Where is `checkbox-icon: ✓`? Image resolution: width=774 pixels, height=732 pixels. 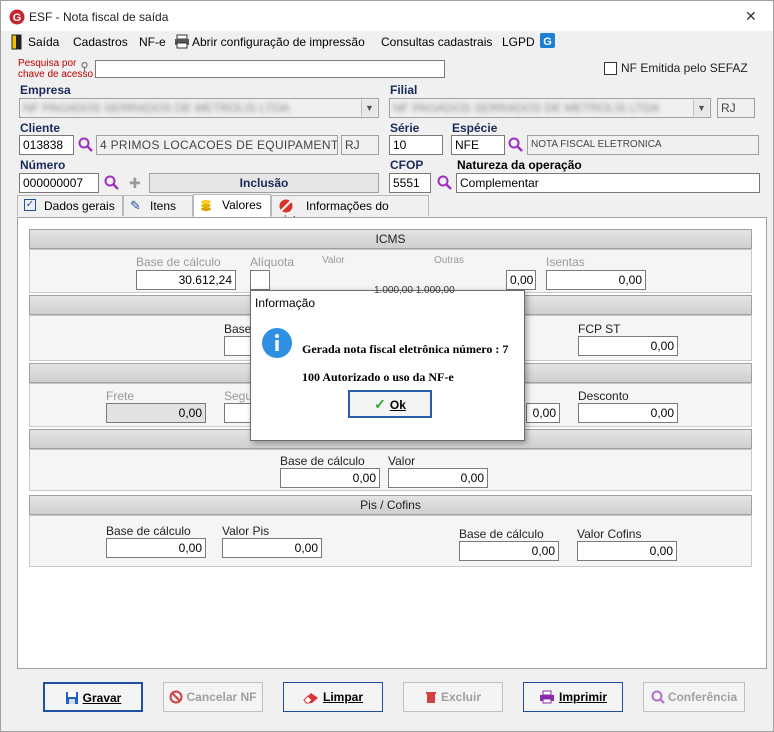 checkbox-icon: ✓ is located at coordinates (30, 205).